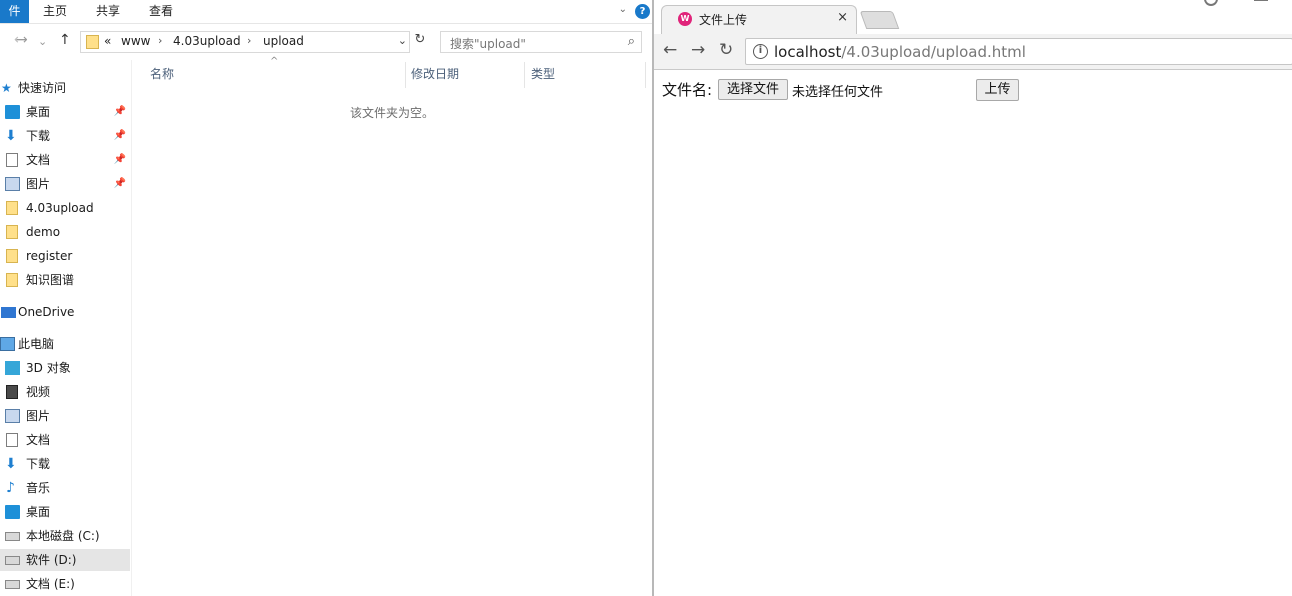  Describe the element at coordinates (642, 11) in the screenshot. I see `help-icon: ?` at that location.